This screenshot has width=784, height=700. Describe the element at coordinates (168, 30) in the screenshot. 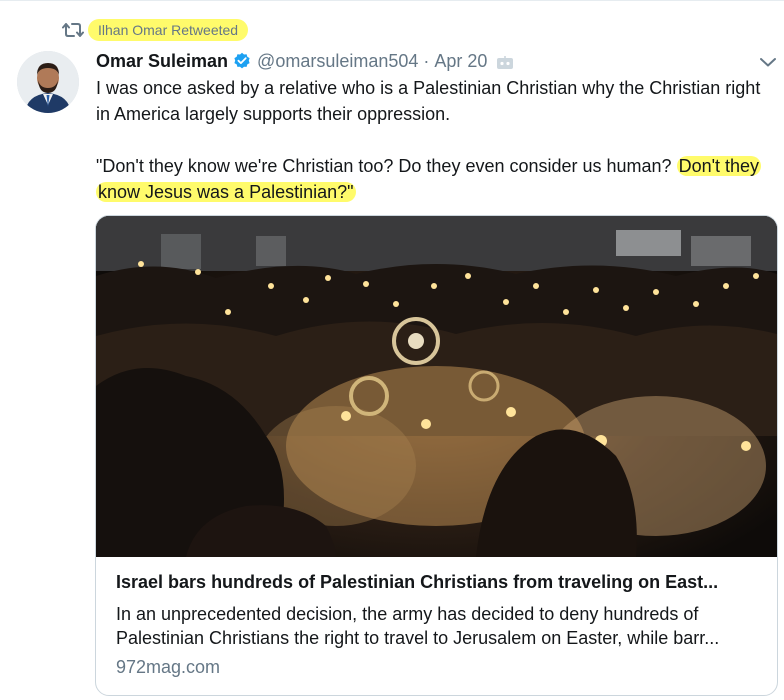

I see `retweet-context-label: Ilhan Omar Retweeted` at that location.